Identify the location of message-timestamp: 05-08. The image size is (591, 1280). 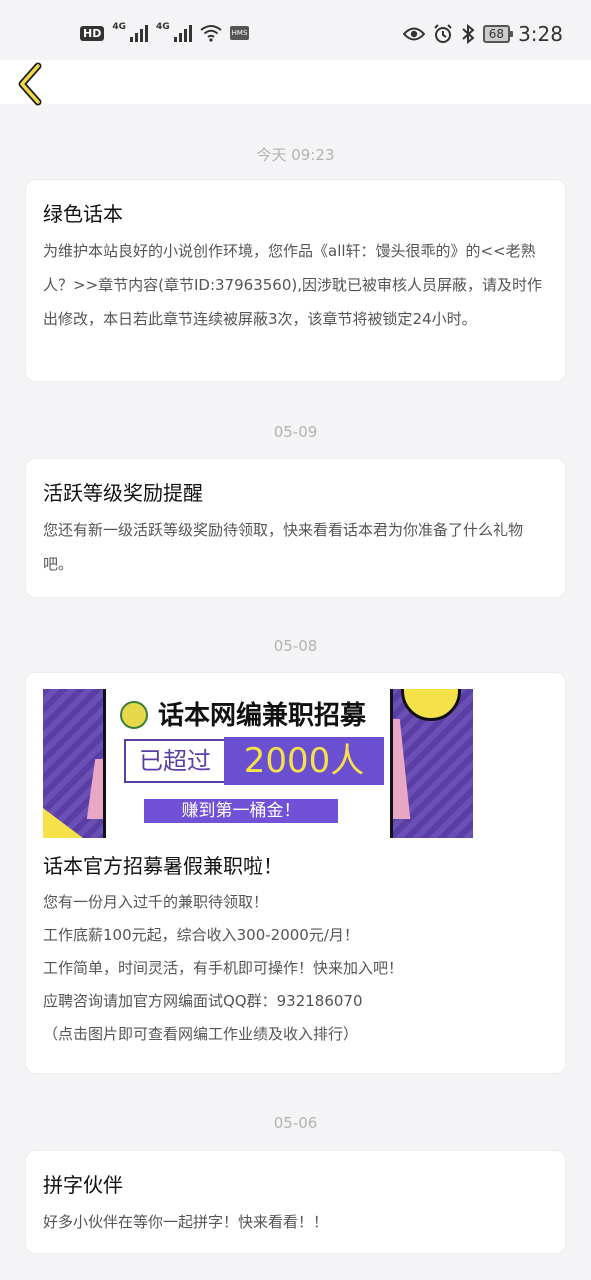
(295, 646).